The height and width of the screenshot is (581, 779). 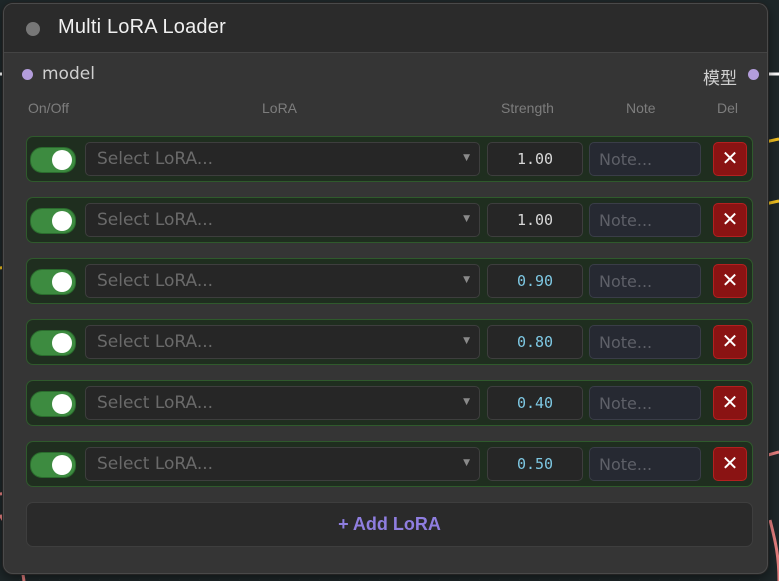 I want to click on input-label-model: model, so click(x=68, y=74).